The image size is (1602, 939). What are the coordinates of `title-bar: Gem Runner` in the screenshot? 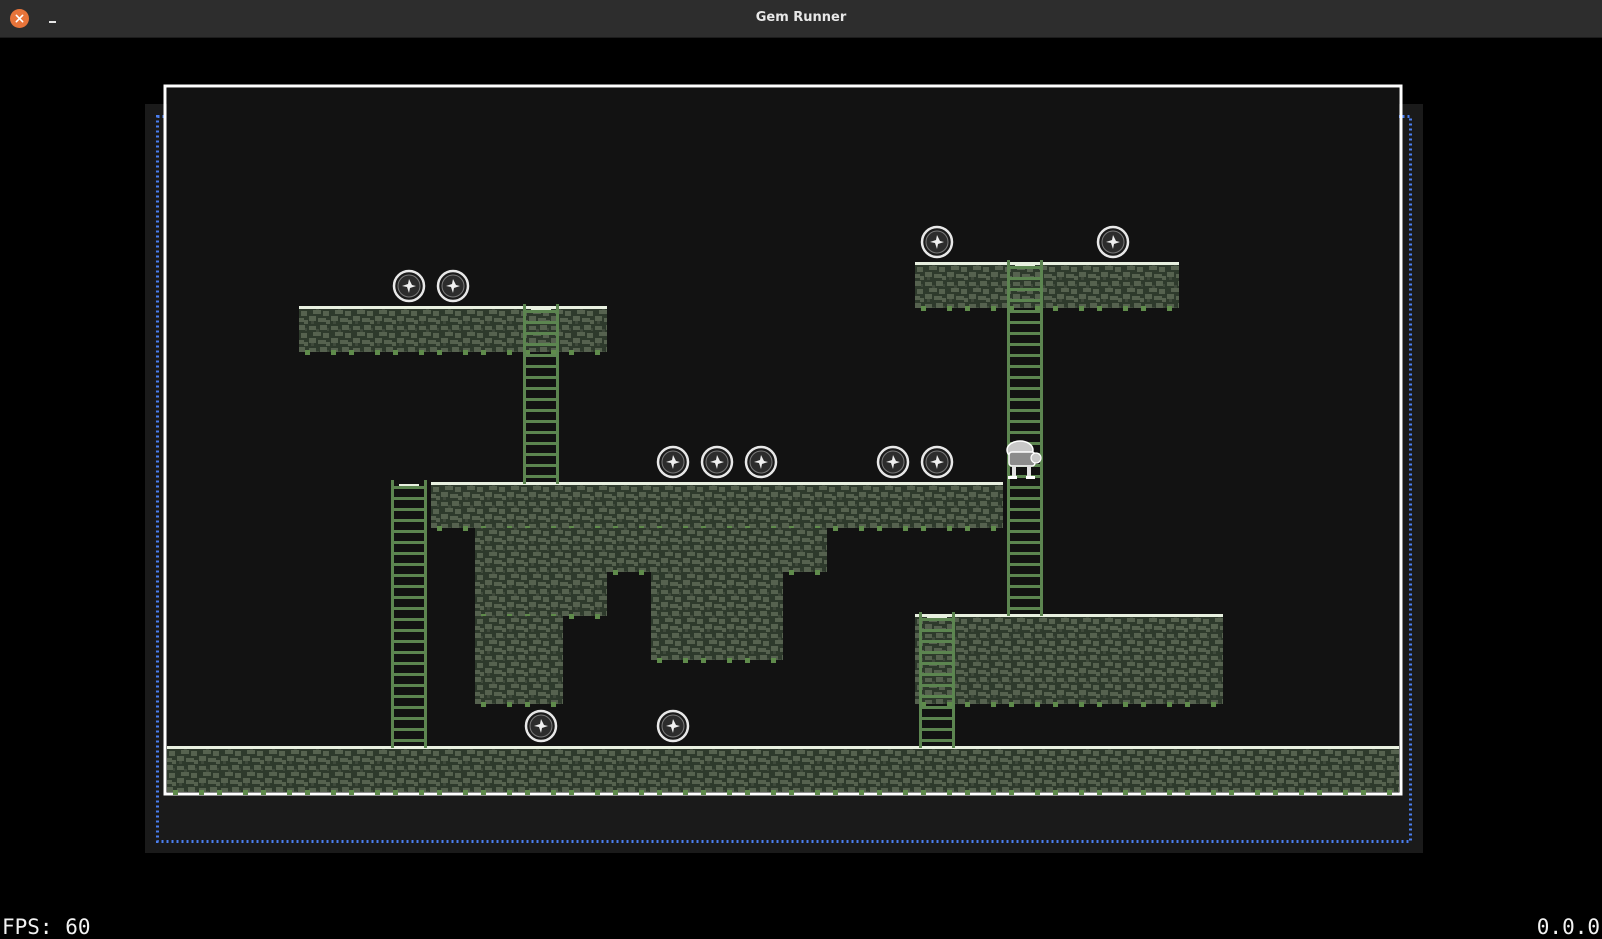 It's located at (801, 19).